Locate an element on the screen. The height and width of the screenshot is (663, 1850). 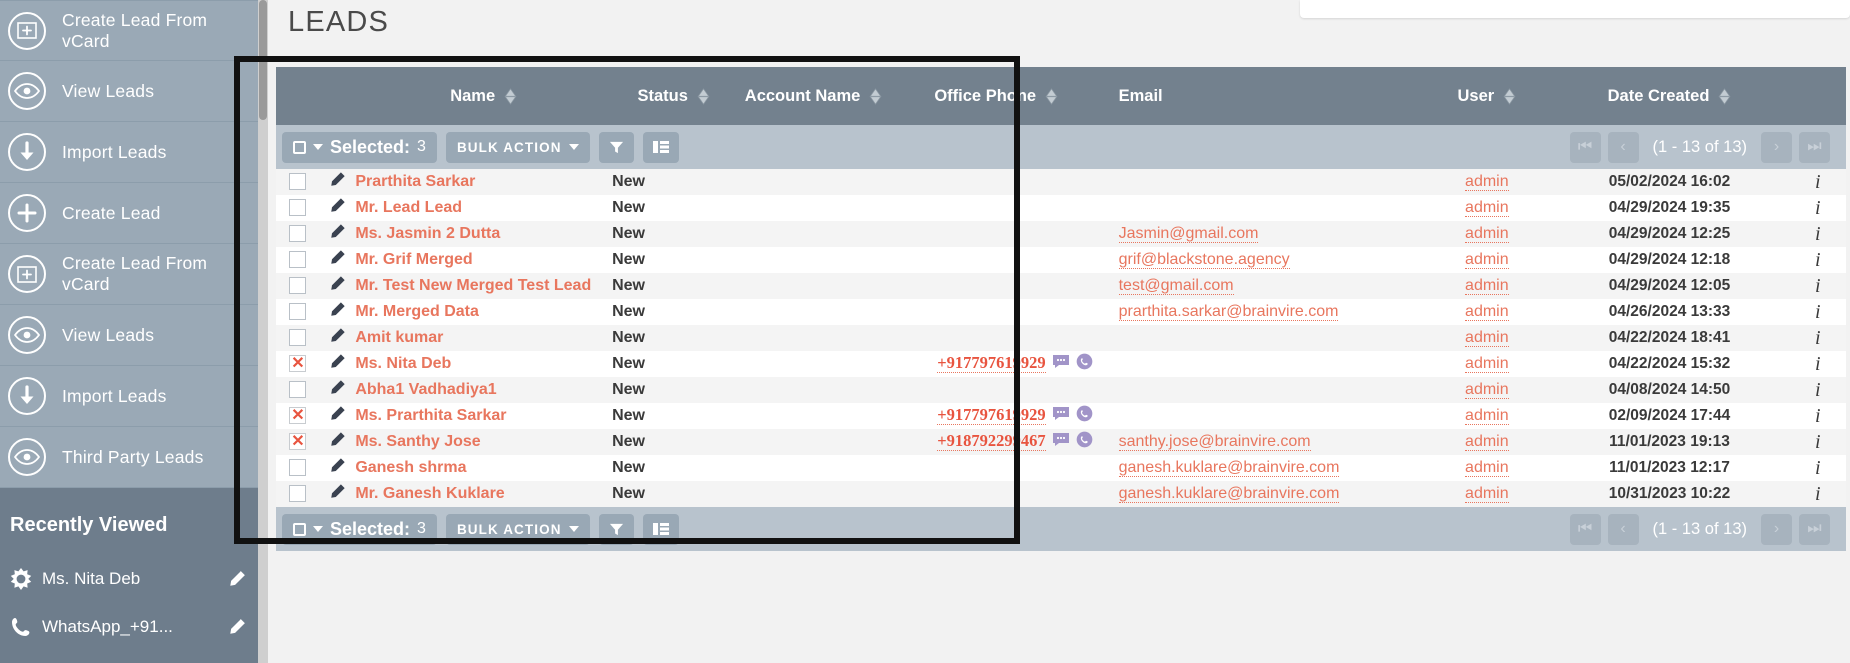
lead-email-link: prarthita.sarkar@brainvire.com is located at coordinates (1228, 312).